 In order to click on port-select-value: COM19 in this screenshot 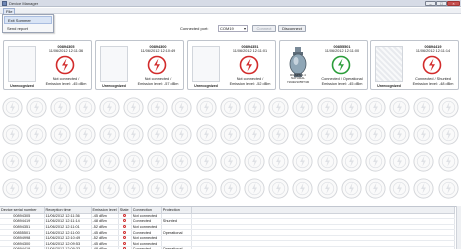, I will do `click(227, 28)`.